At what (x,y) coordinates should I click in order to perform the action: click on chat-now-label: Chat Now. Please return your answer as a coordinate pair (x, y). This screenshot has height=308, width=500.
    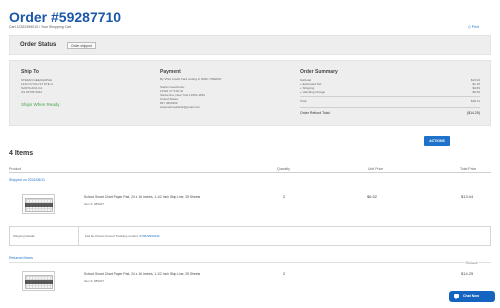
    Looking at the image, I should click on (471, 296).